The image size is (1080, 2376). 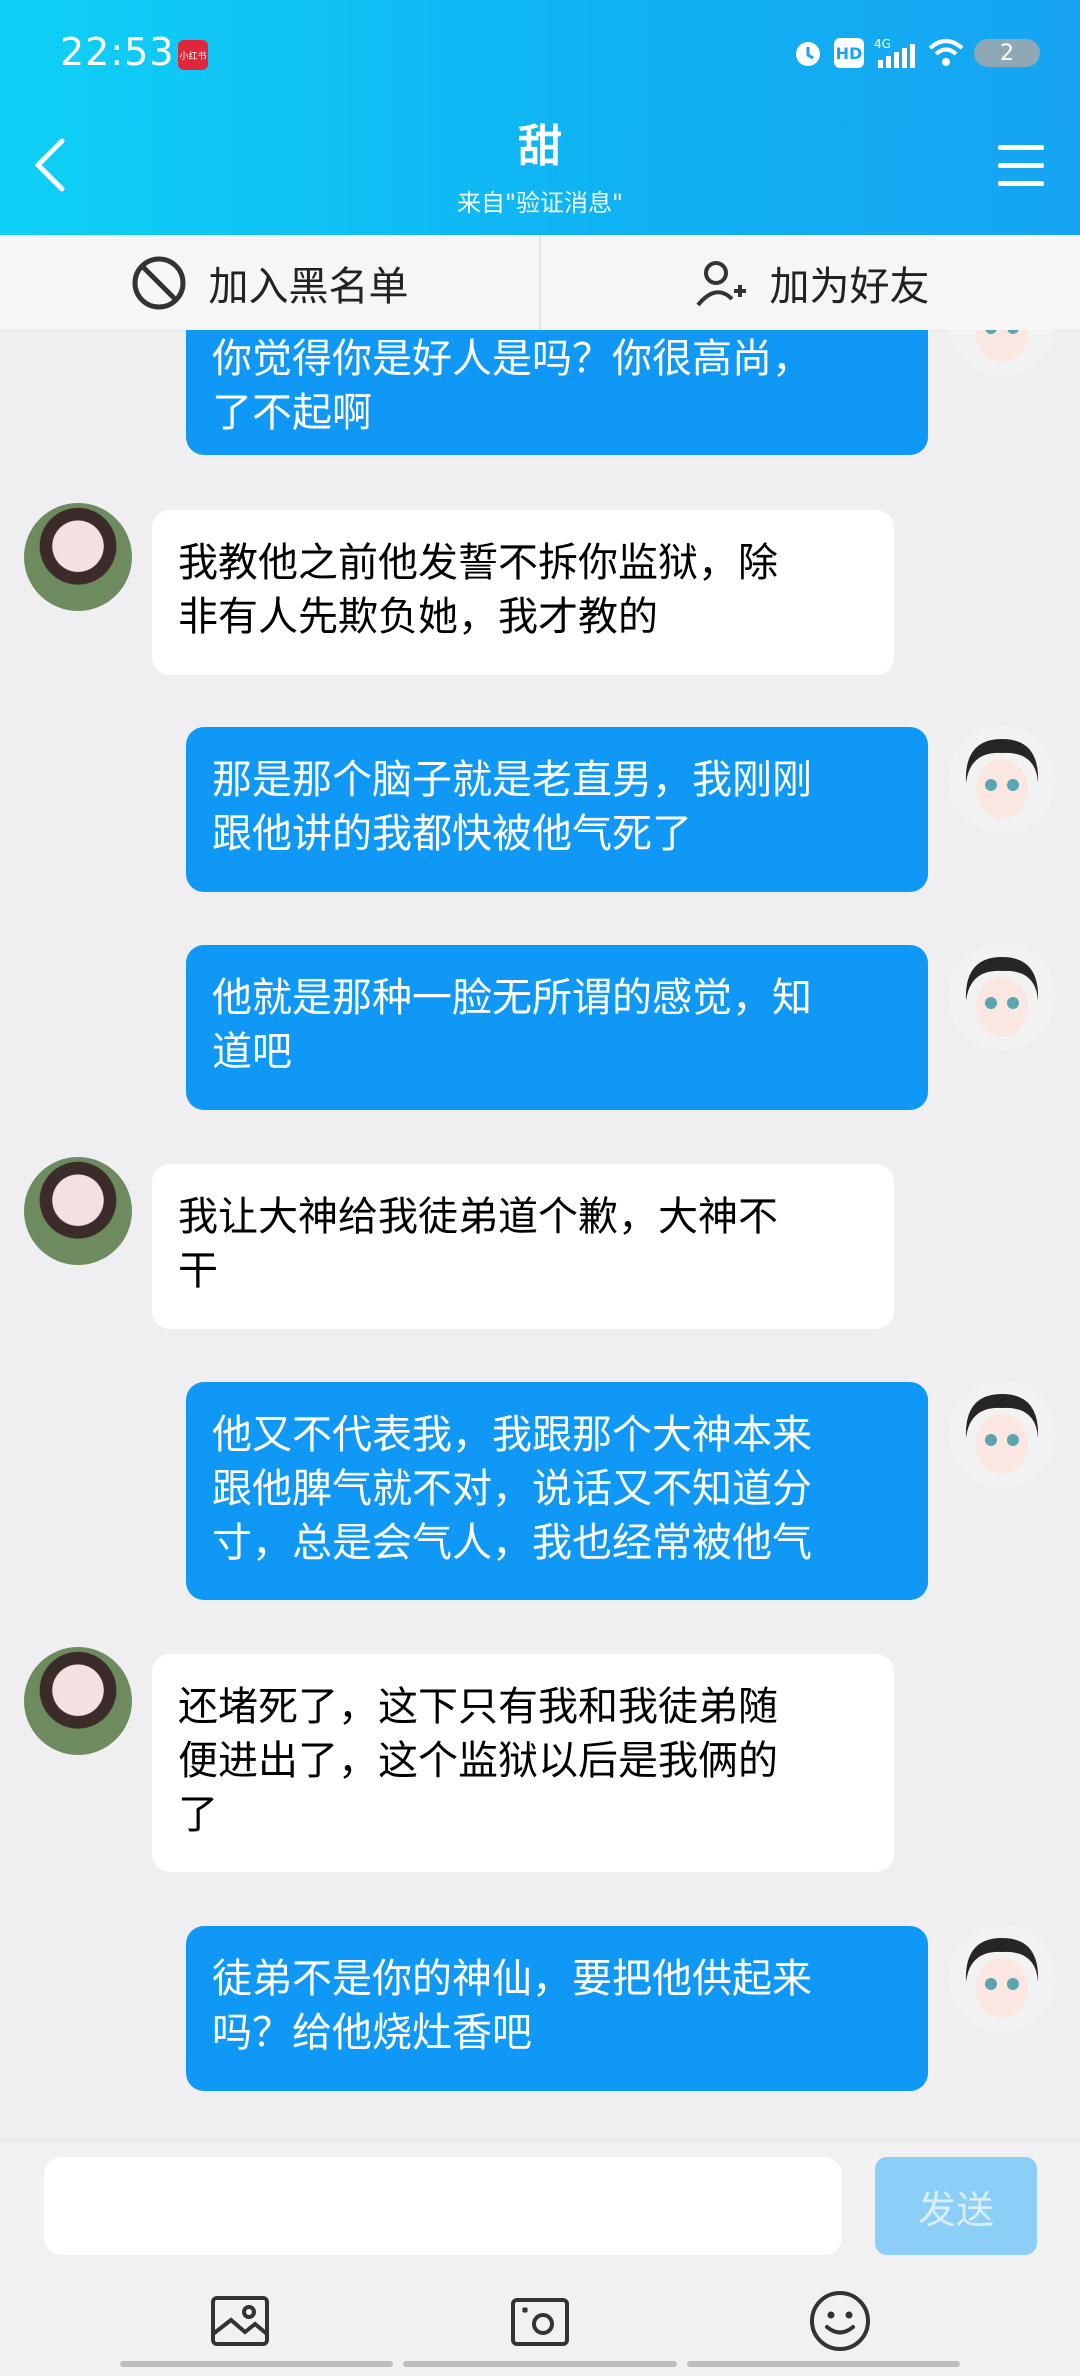 I want to click on message-bubble: 徒弟不是你的神仙，要把他供起来 吗？给他烧灶香吧, so click(x=557, y=2008).